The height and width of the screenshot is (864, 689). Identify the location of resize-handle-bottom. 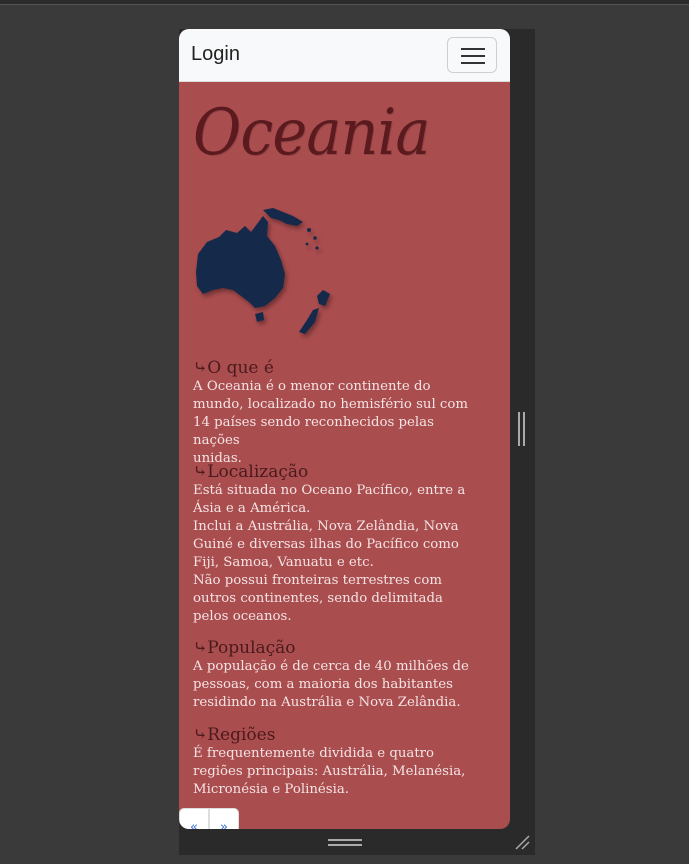
(345, 843).